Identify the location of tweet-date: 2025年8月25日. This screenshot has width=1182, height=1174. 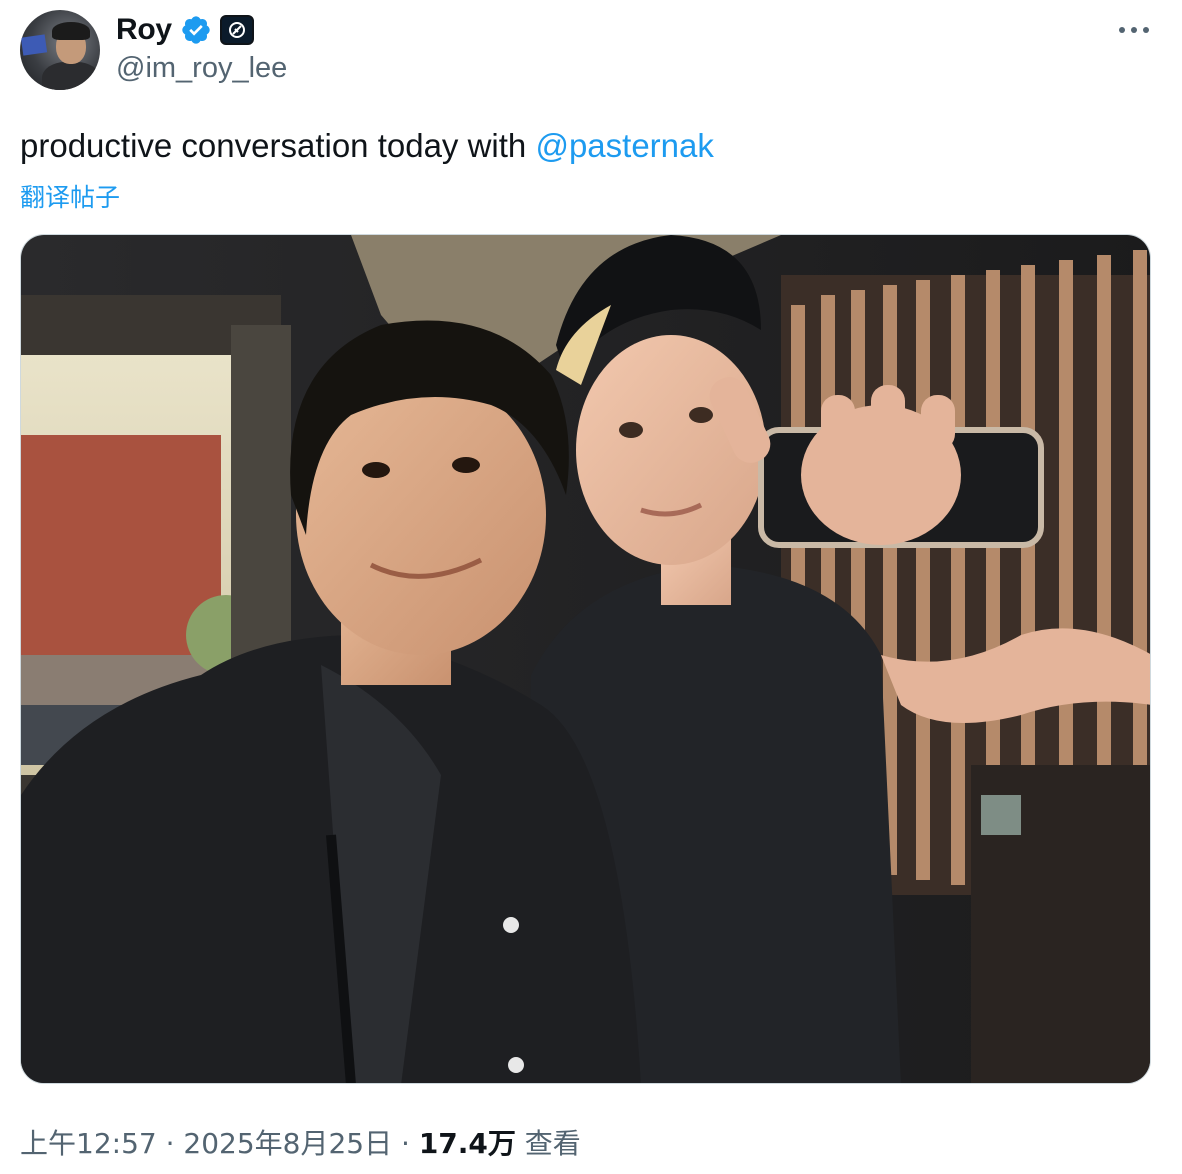
(287, 1143).